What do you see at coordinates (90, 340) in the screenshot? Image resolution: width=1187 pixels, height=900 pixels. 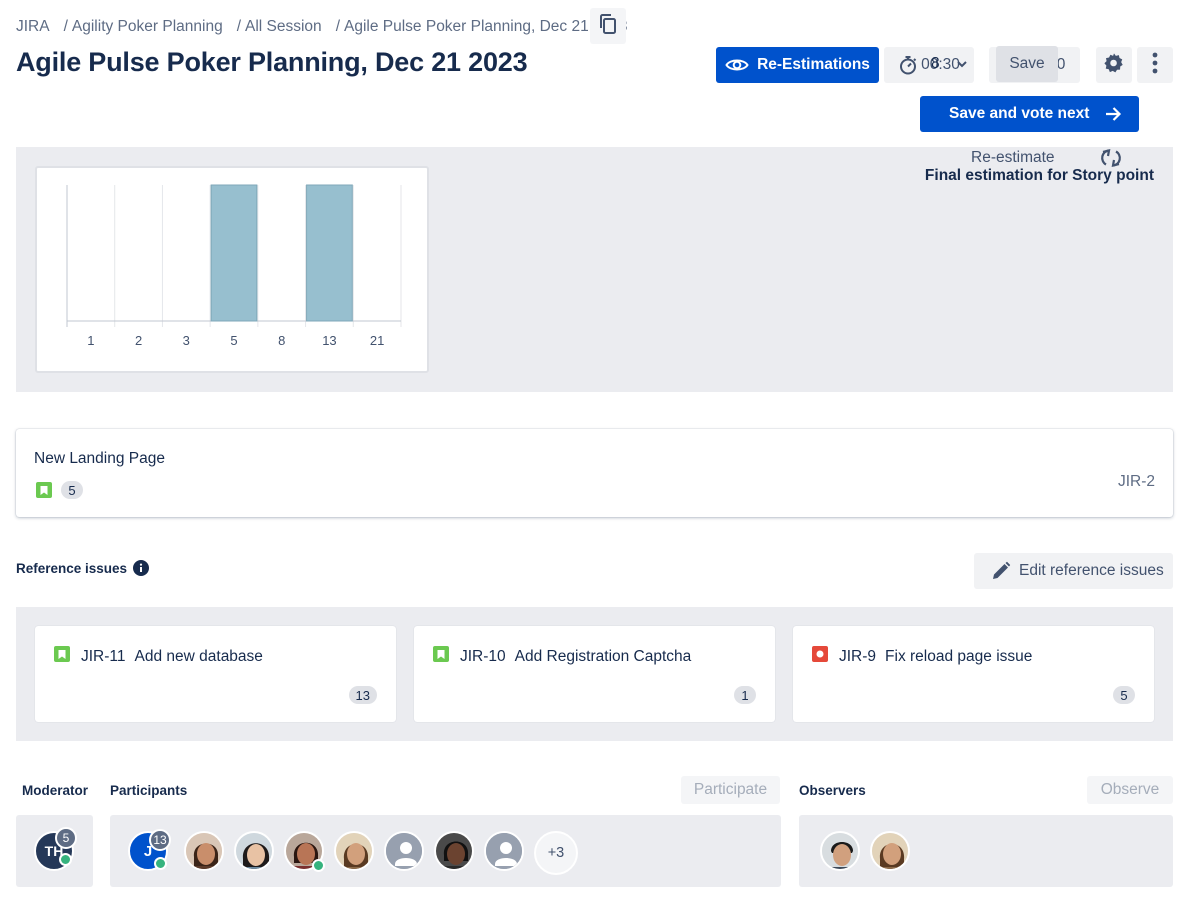 I see `chart-tick-label-1: 1` at bounding box center [90, 340].